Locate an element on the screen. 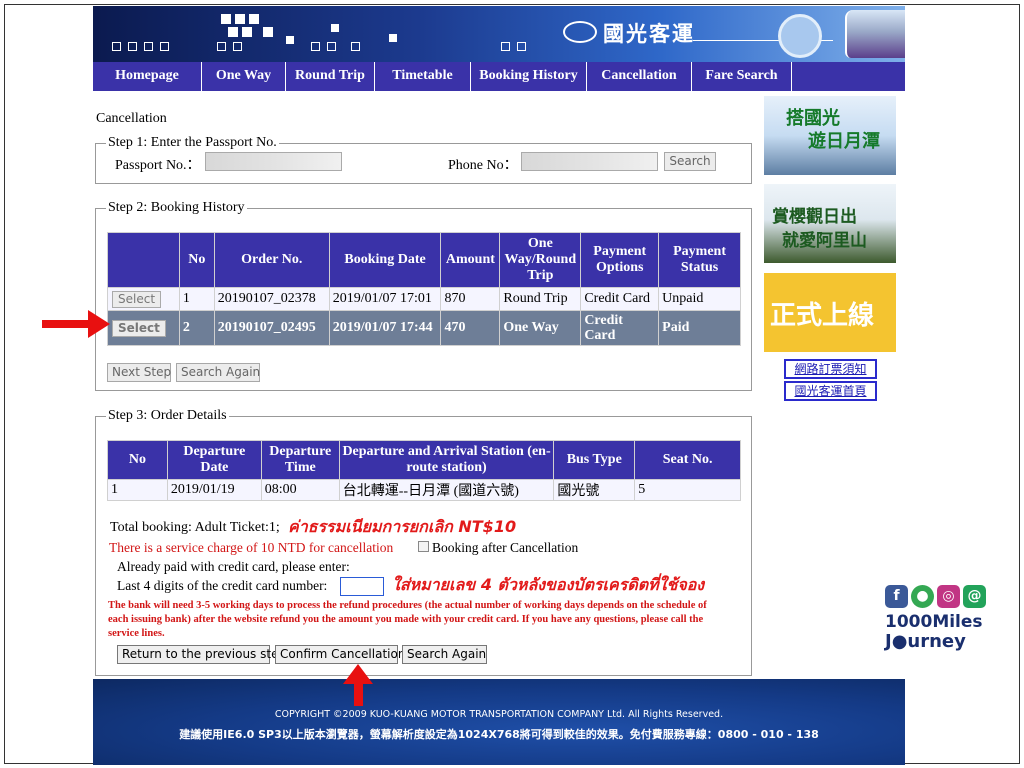 Image resolution: width=1024 pixels, height=768 pixels. bus-circle-graphic is located at coordinates (800, 36).